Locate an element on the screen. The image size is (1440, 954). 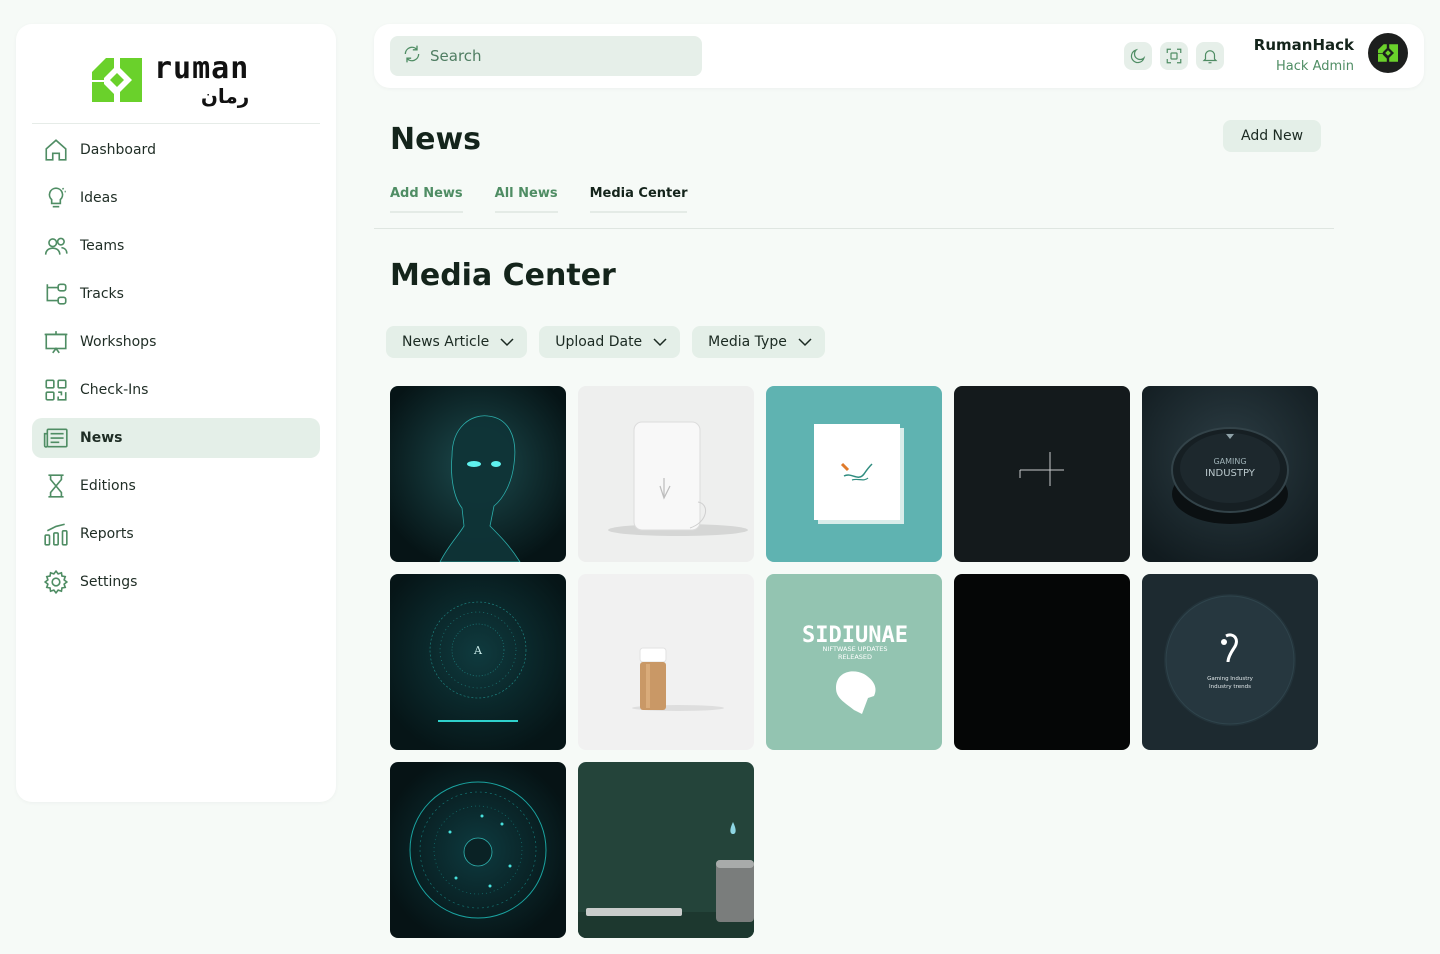
media-tile-green-room is located at coordinates (666, 850).